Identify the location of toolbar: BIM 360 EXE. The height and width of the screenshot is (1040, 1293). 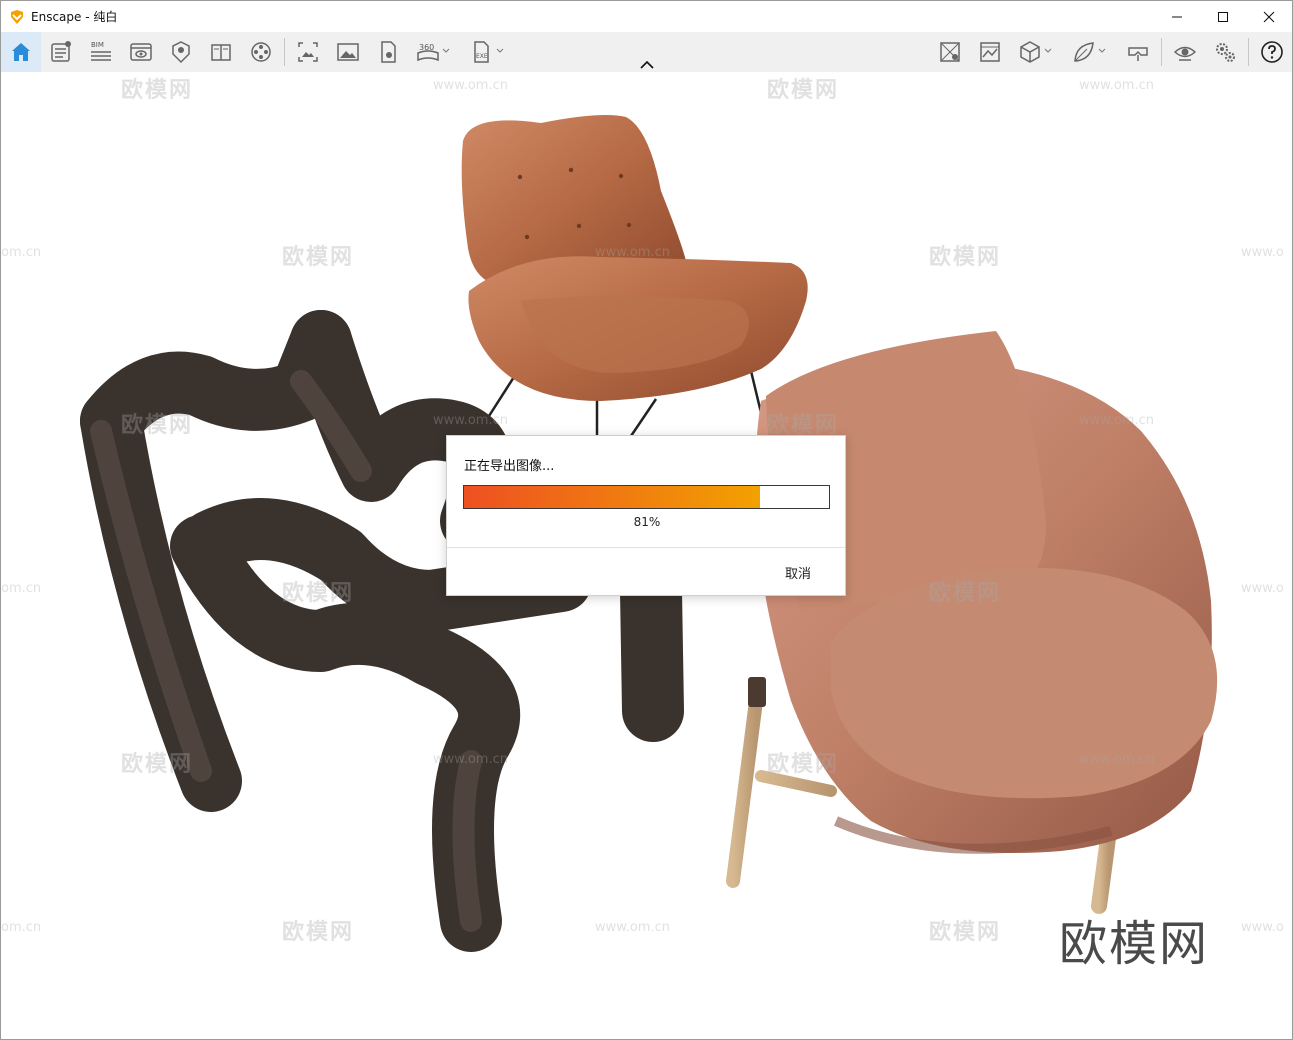
(646, 52).